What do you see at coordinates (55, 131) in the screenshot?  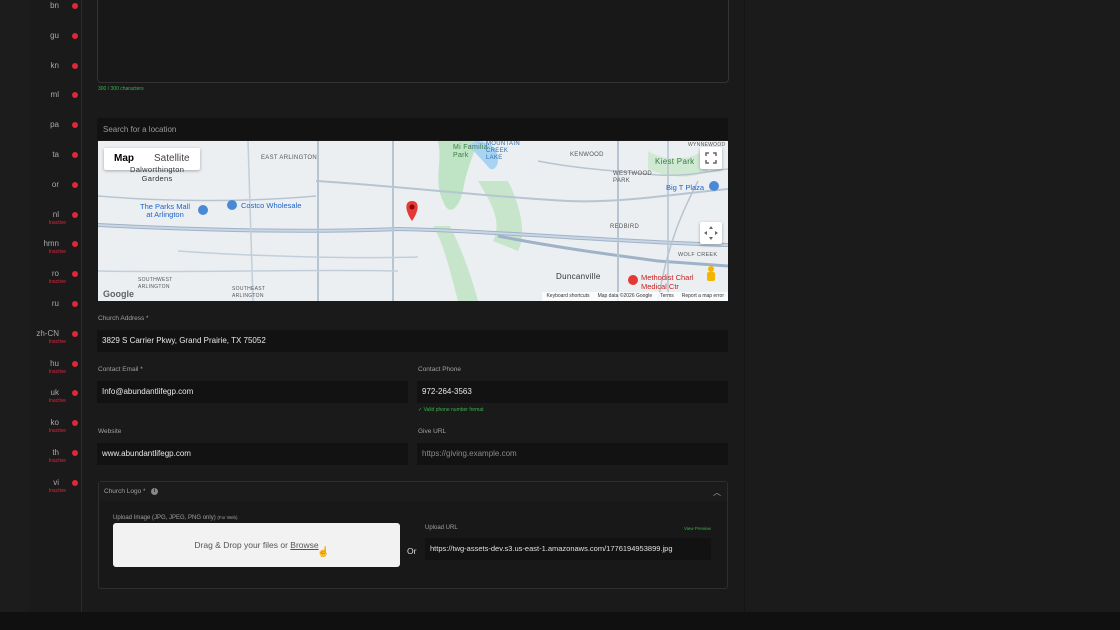 I see `language-item: pa` at bounding box center [55, 131].